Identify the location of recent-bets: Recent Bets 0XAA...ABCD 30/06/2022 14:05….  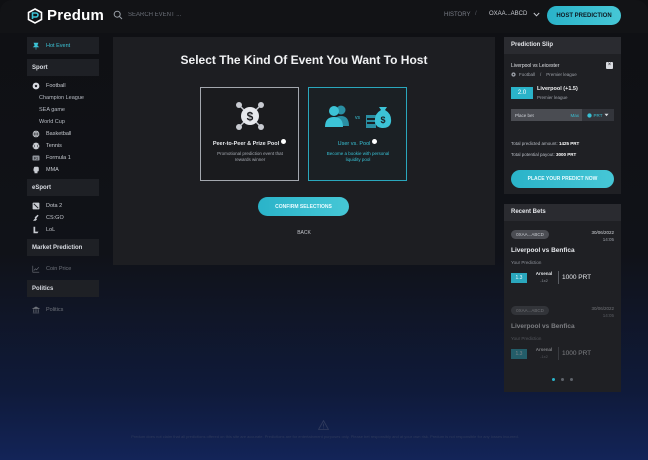
(562, 298).